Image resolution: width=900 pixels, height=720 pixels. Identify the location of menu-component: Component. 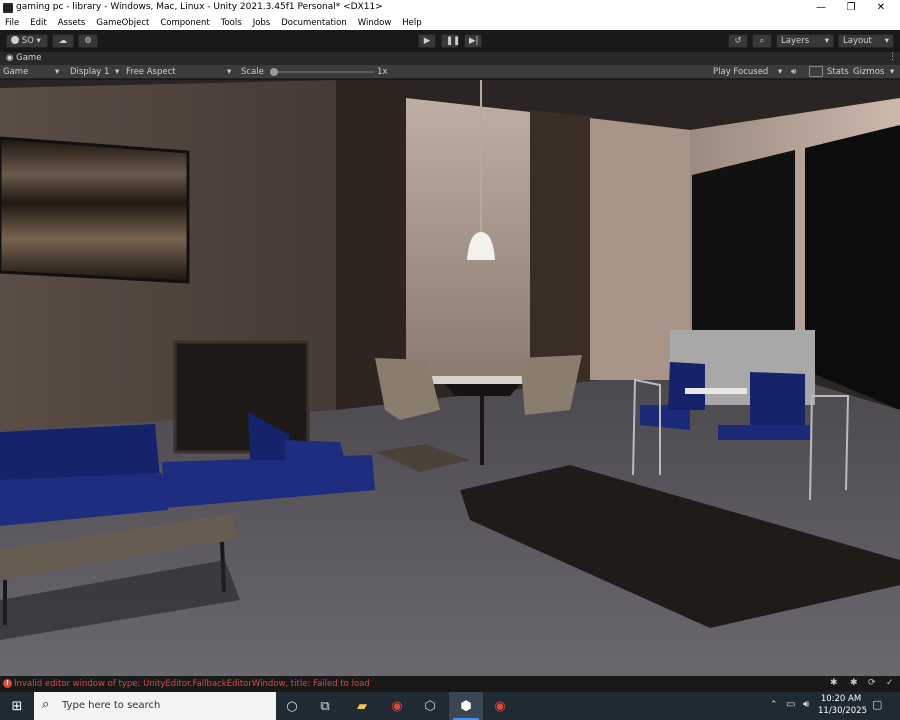
(184, 23).